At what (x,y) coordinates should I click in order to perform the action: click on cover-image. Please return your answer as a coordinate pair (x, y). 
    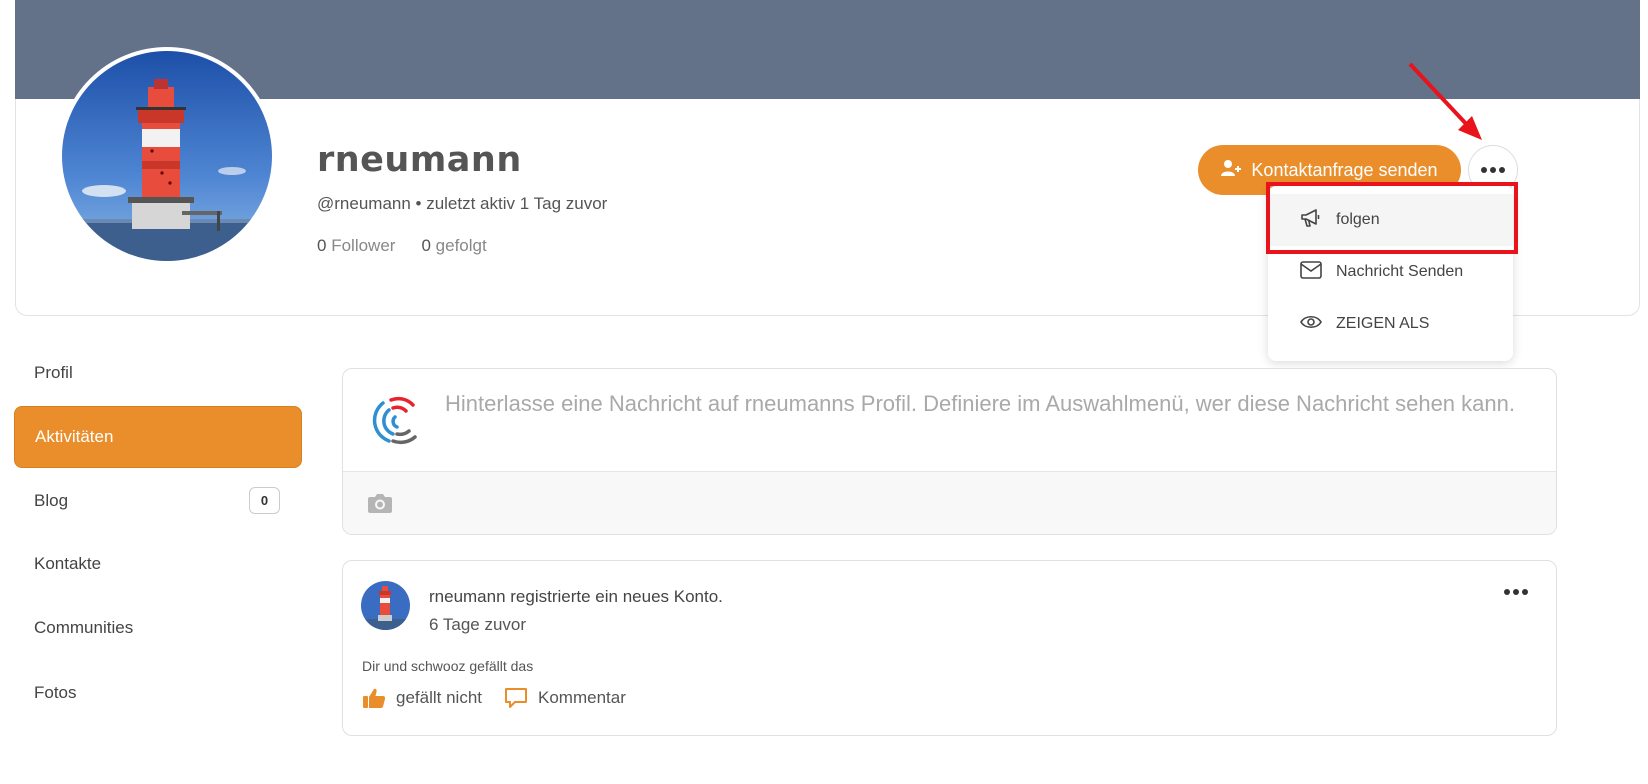
    Looking at the image, I should click on (827, 49).